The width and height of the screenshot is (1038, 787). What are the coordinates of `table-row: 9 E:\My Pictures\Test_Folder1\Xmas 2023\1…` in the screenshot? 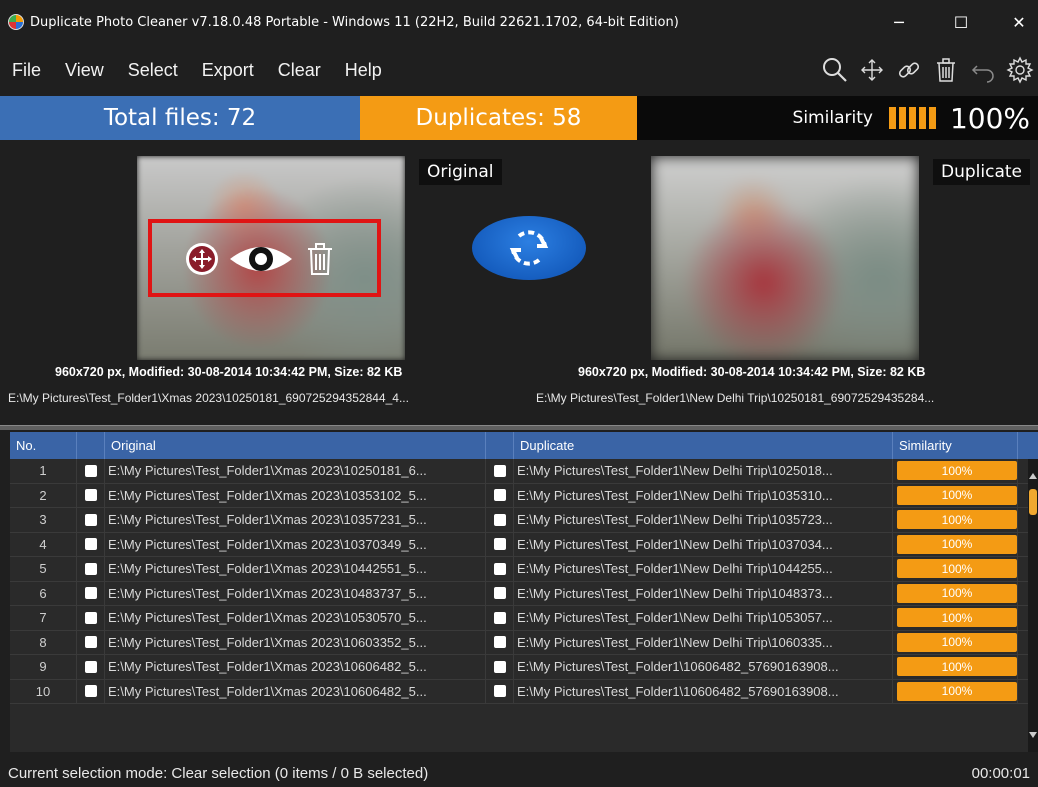 It's located at (519, 667).